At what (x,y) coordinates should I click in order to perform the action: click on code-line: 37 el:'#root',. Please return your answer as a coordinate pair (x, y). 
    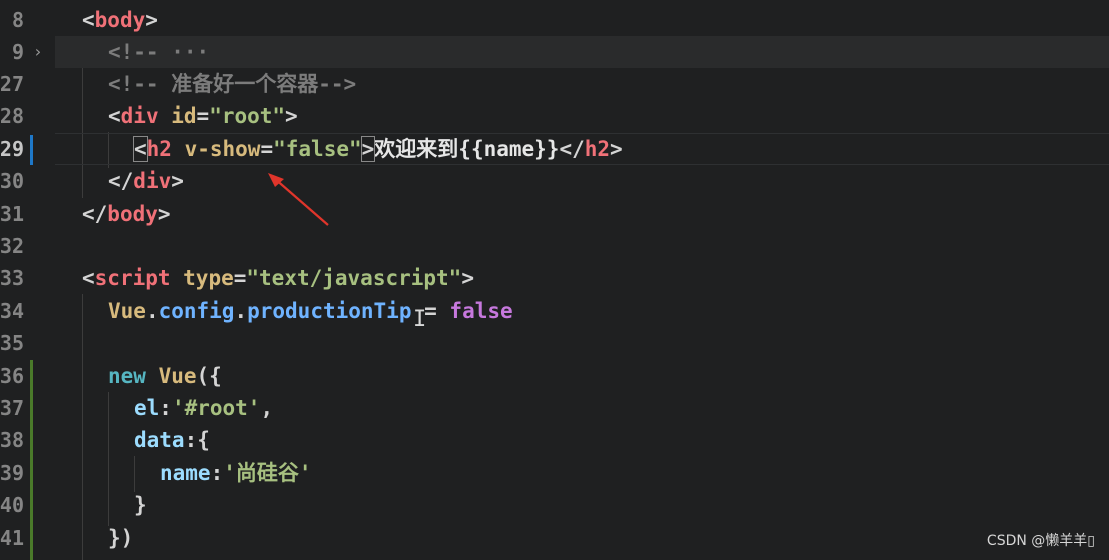
    Looking at the image, I should click on (554, 408).